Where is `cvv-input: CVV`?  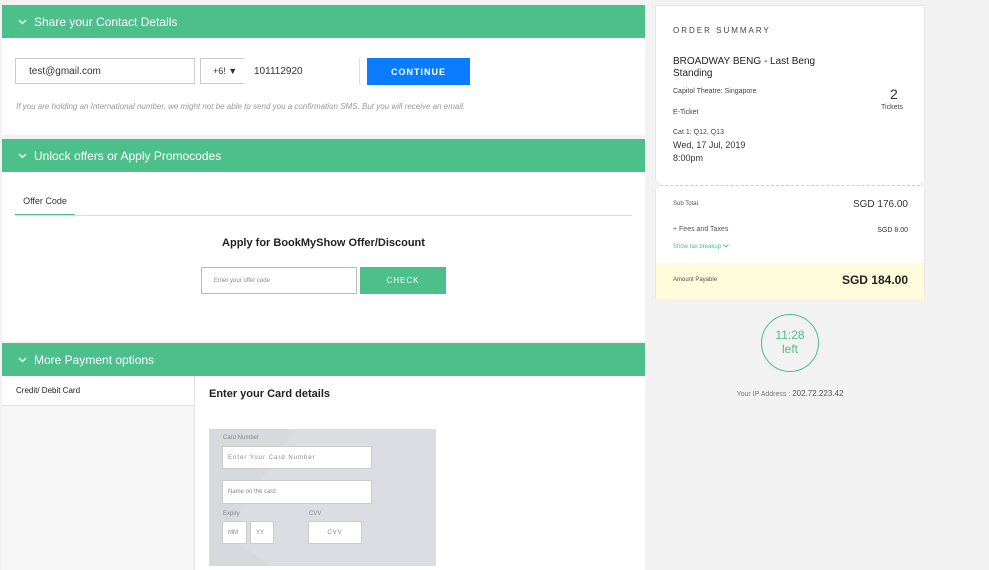
cvv-input: CVV is located at coordinates (335, 532).